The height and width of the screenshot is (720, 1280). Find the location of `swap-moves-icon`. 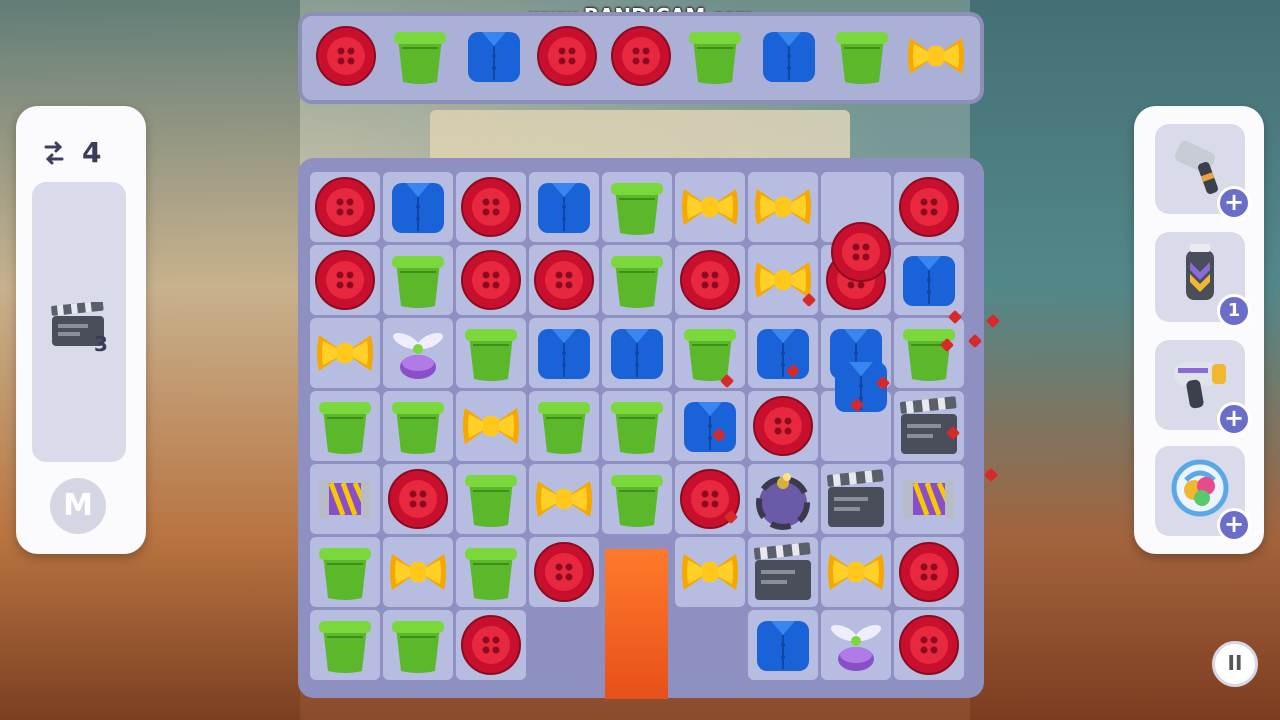

swap-moves-icon is located at coordinates (54, 153).